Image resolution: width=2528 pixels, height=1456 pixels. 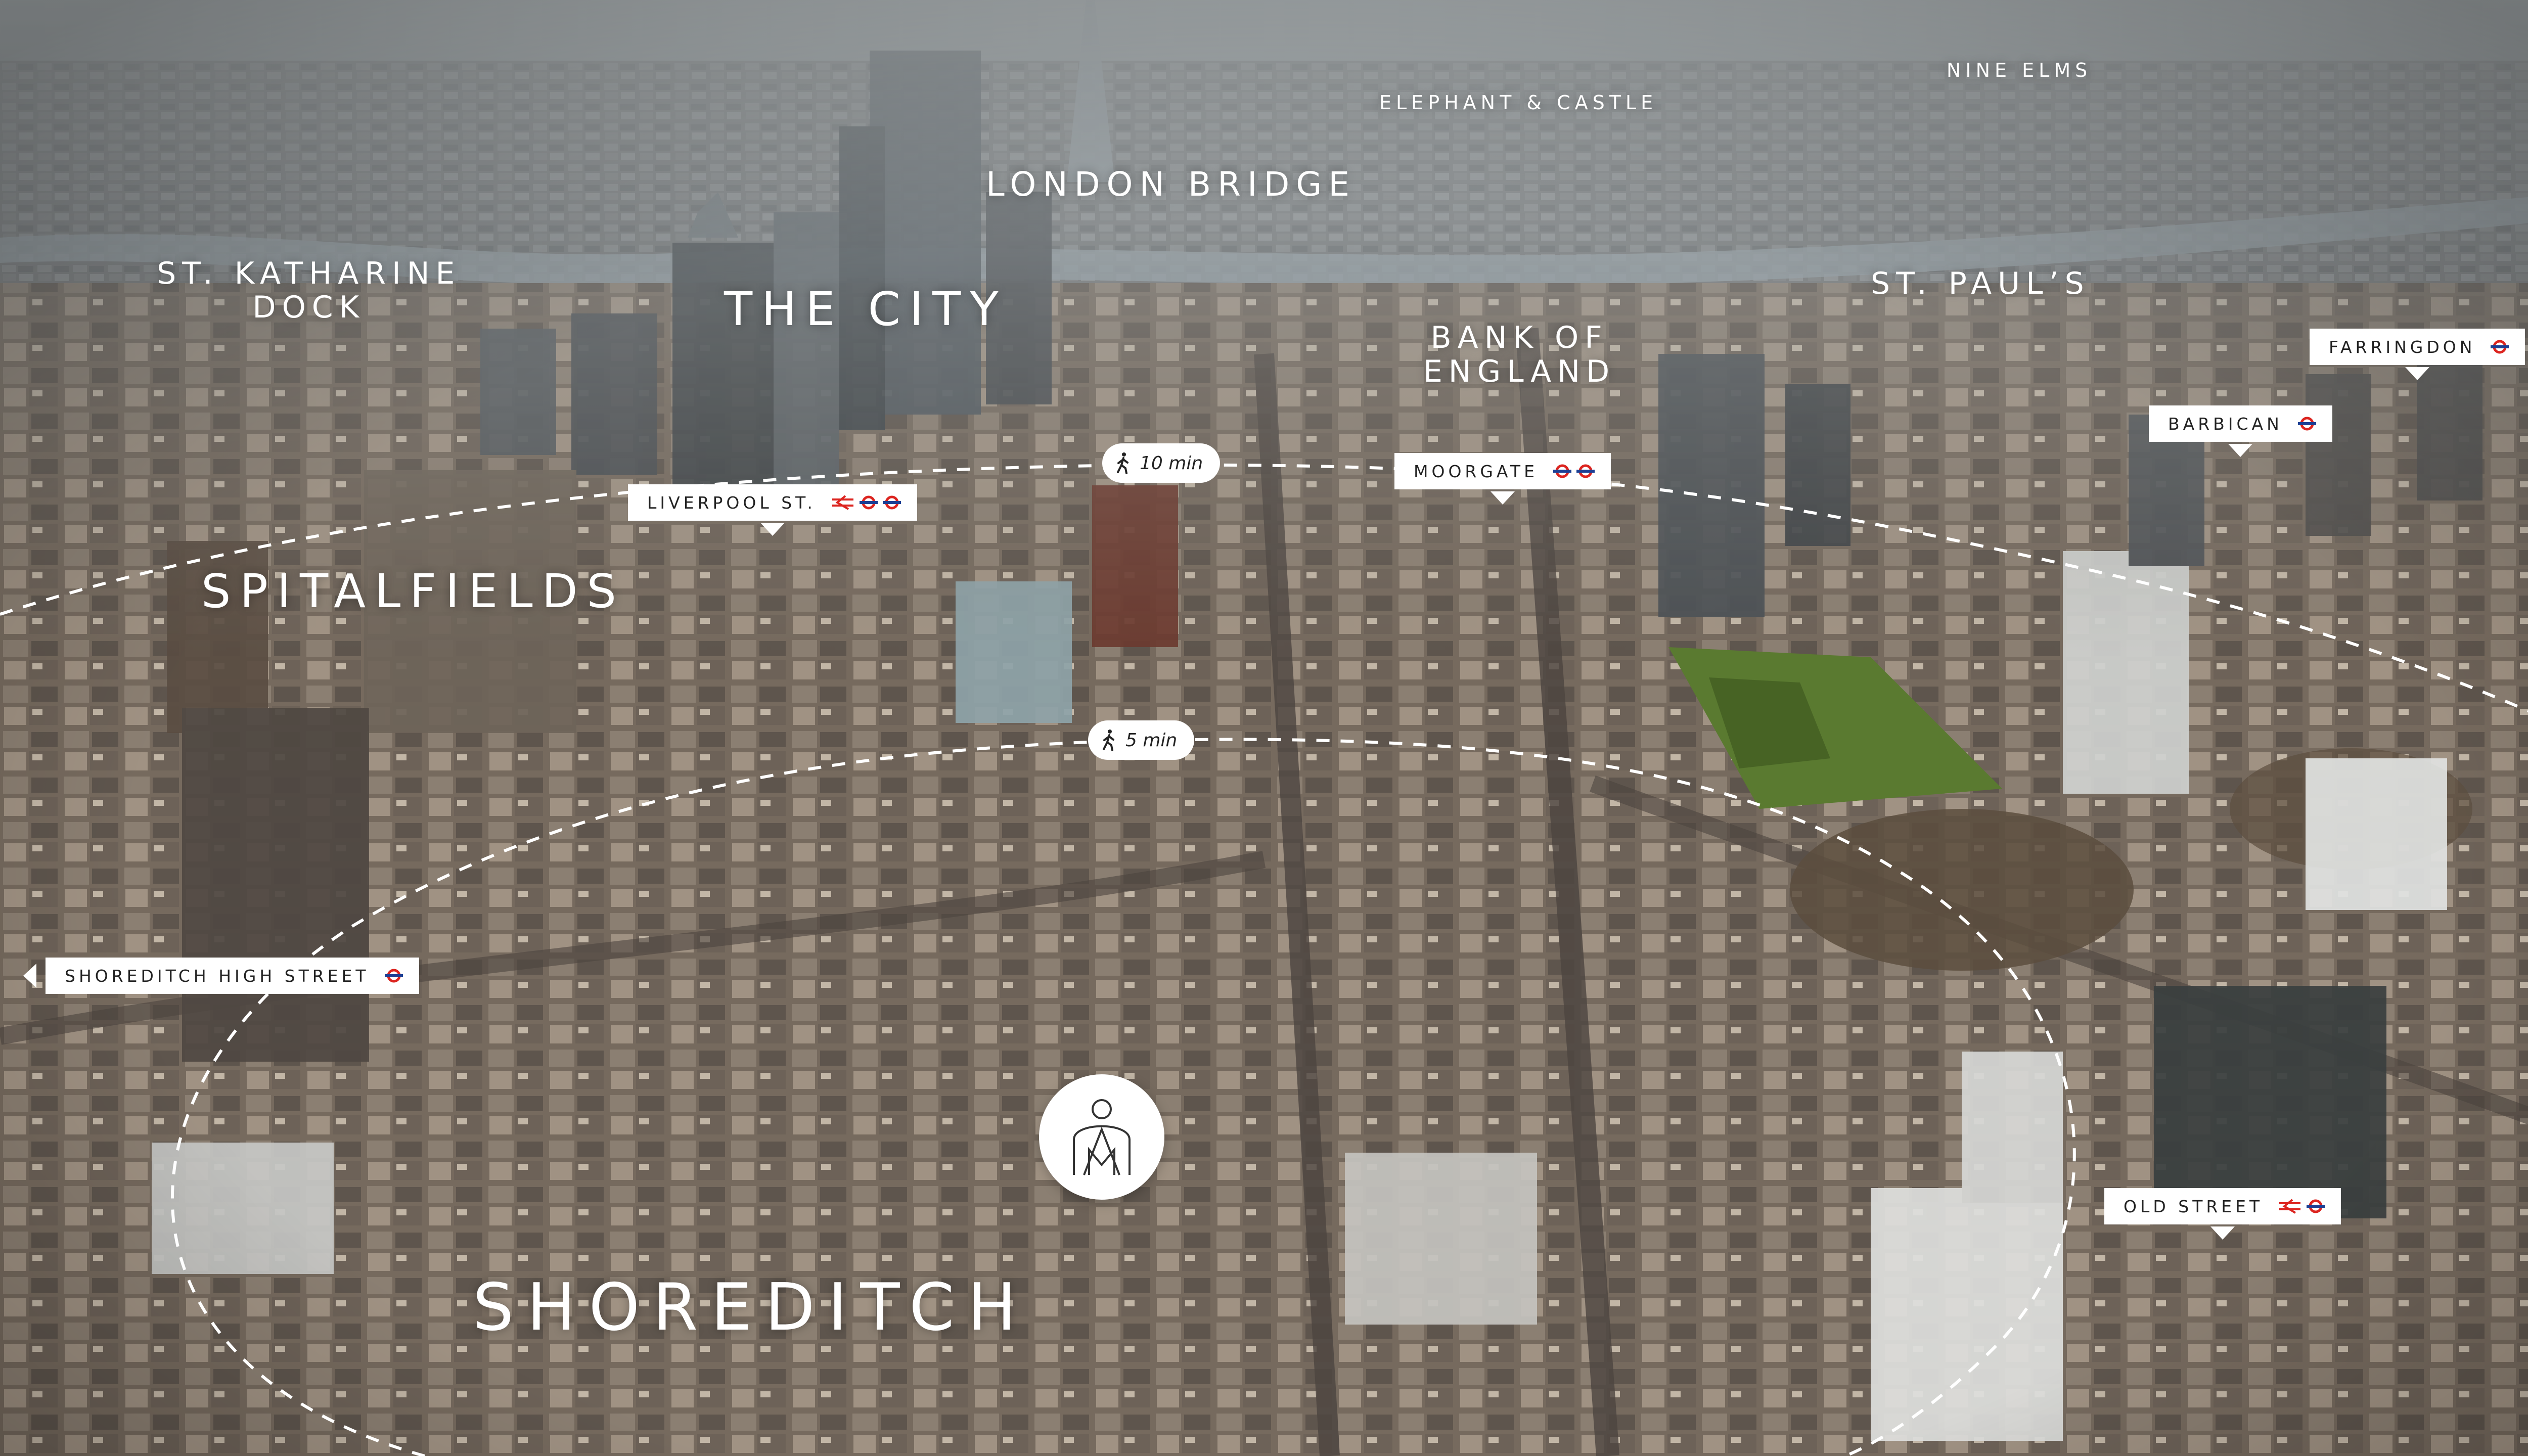 I want to click on station-moorgate: MOORGATE, so click(x=1503, y=479).